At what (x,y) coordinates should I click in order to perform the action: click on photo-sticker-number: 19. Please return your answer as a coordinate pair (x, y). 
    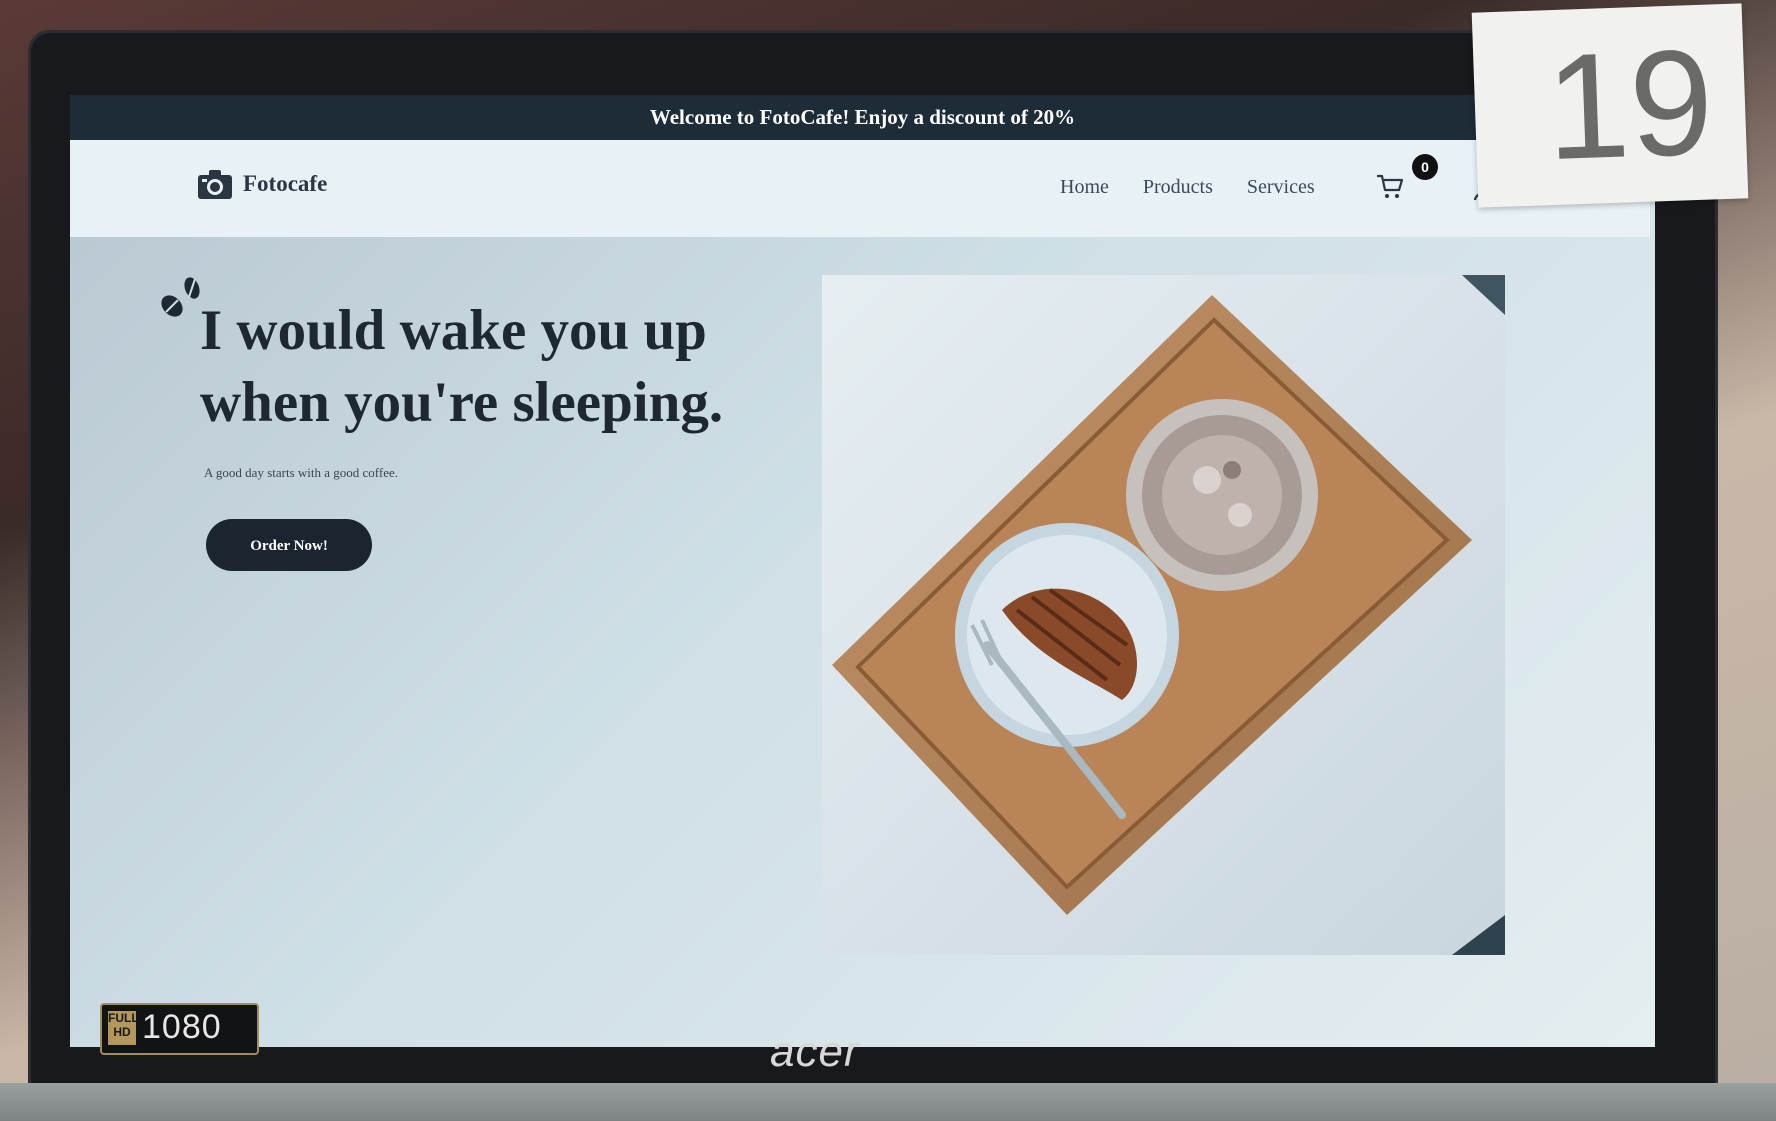
    Looking at the image, I should click on (1610, 105).